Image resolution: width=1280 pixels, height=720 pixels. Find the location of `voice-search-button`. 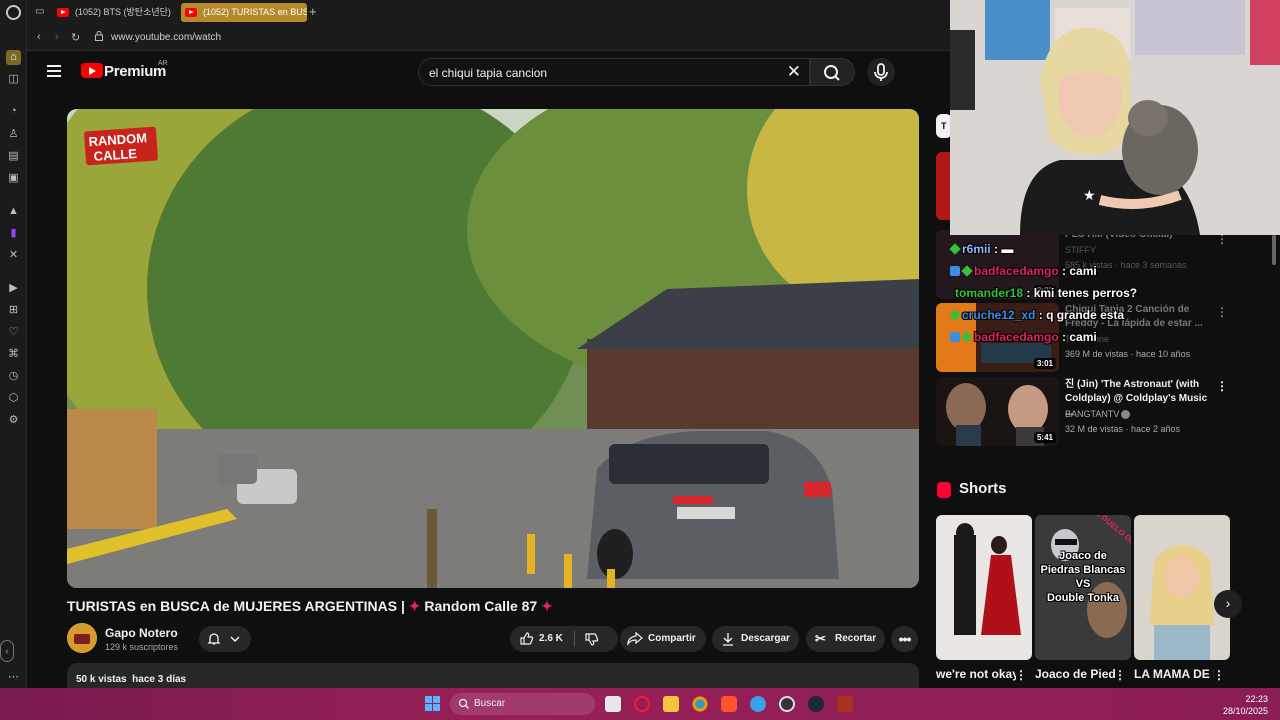

voice-search-button is located at coordinates (881, 72).